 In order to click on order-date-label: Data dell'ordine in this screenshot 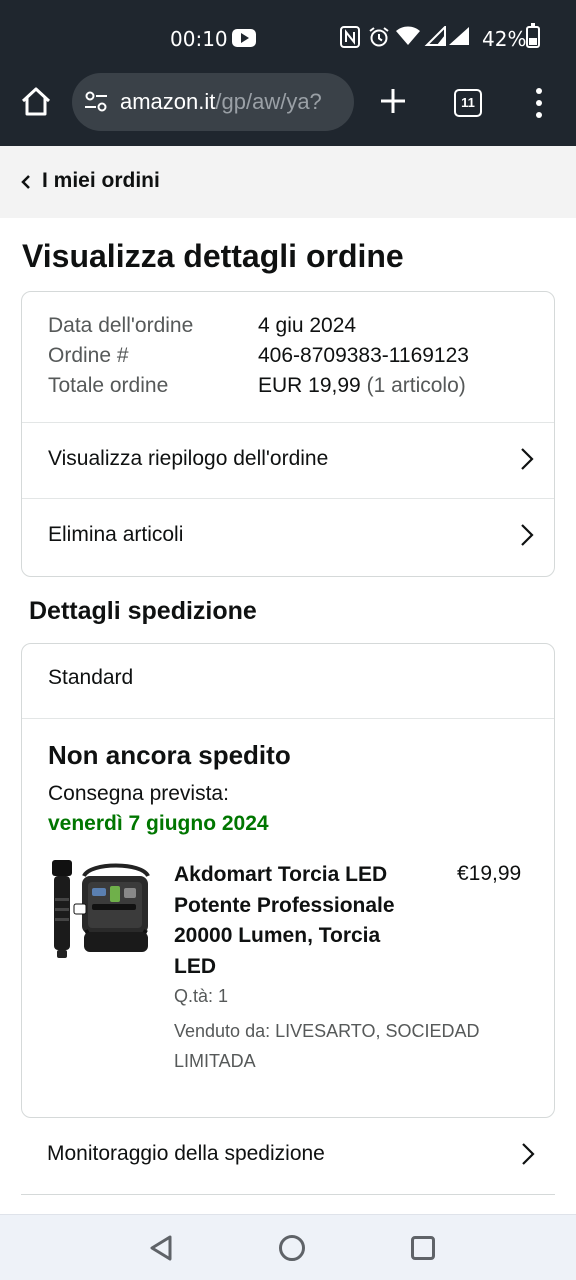, I will do `click(121, 325)`.